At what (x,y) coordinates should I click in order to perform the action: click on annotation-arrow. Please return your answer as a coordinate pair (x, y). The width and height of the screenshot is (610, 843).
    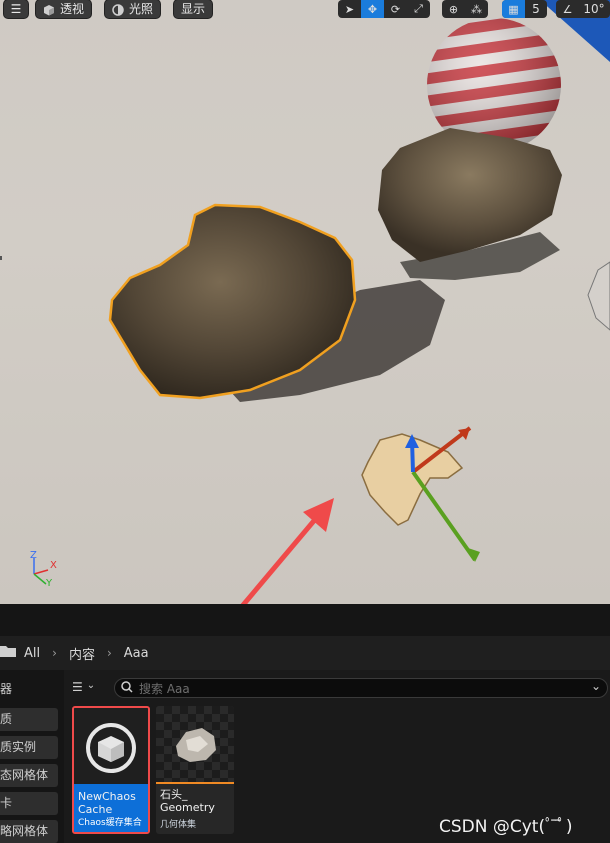
    Looking at the image, I should click on (280, 559).